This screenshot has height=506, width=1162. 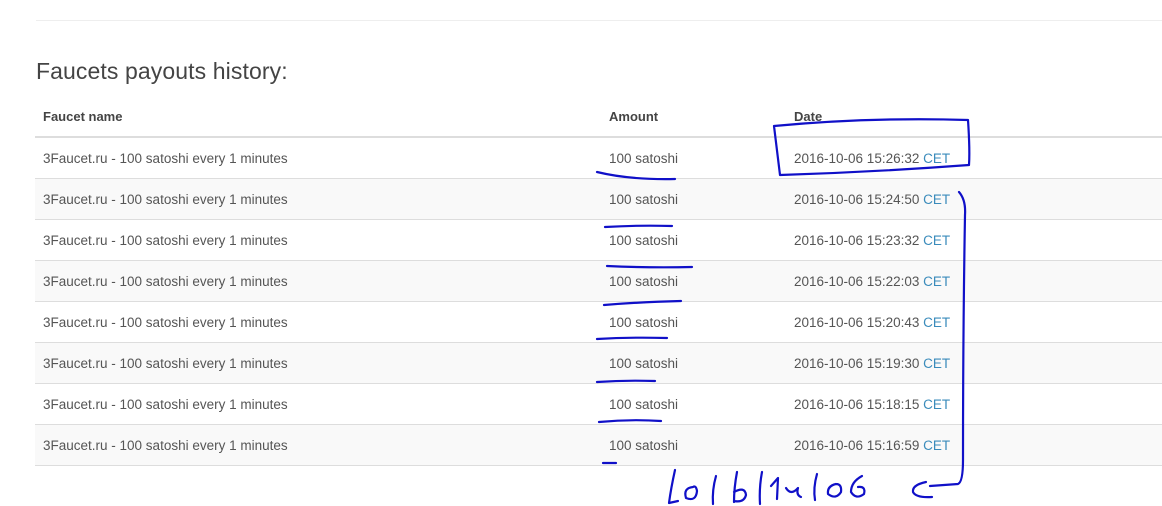 I want to click on date-cell: 2016-10-06 15:18:15 CET, so click(x=974, y=404).